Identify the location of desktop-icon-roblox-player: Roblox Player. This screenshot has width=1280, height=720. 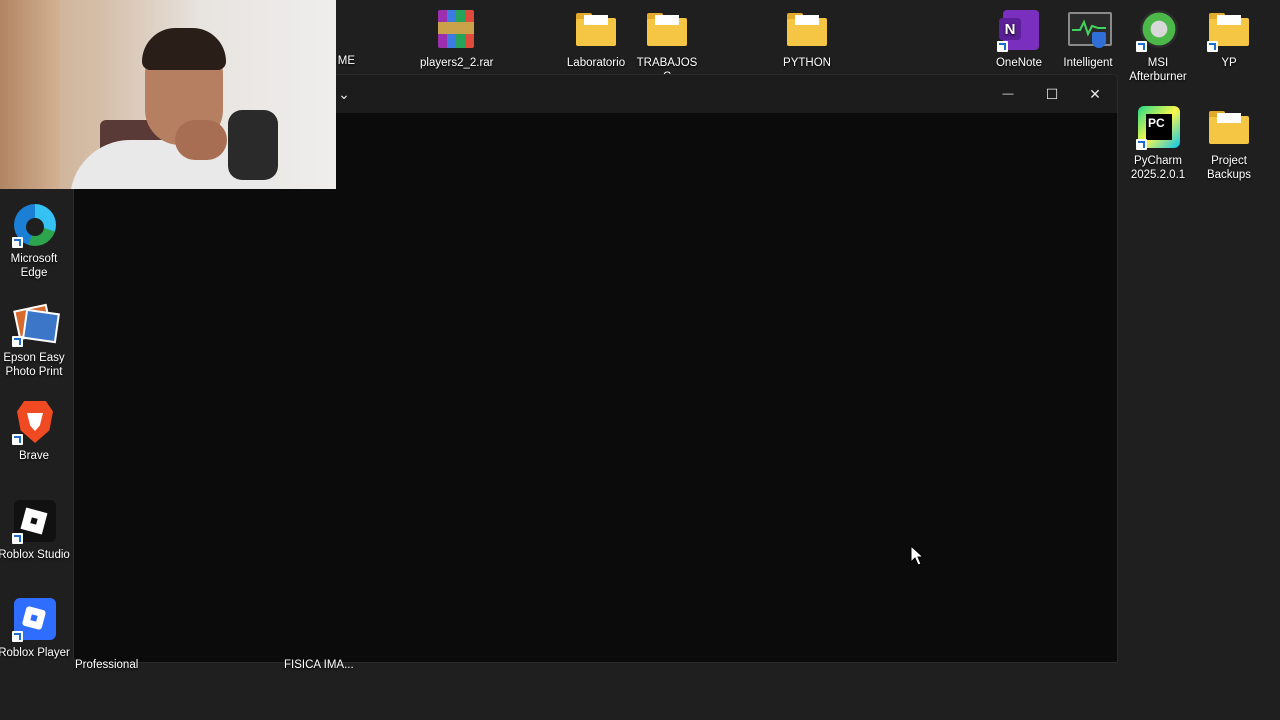
(35, 629).